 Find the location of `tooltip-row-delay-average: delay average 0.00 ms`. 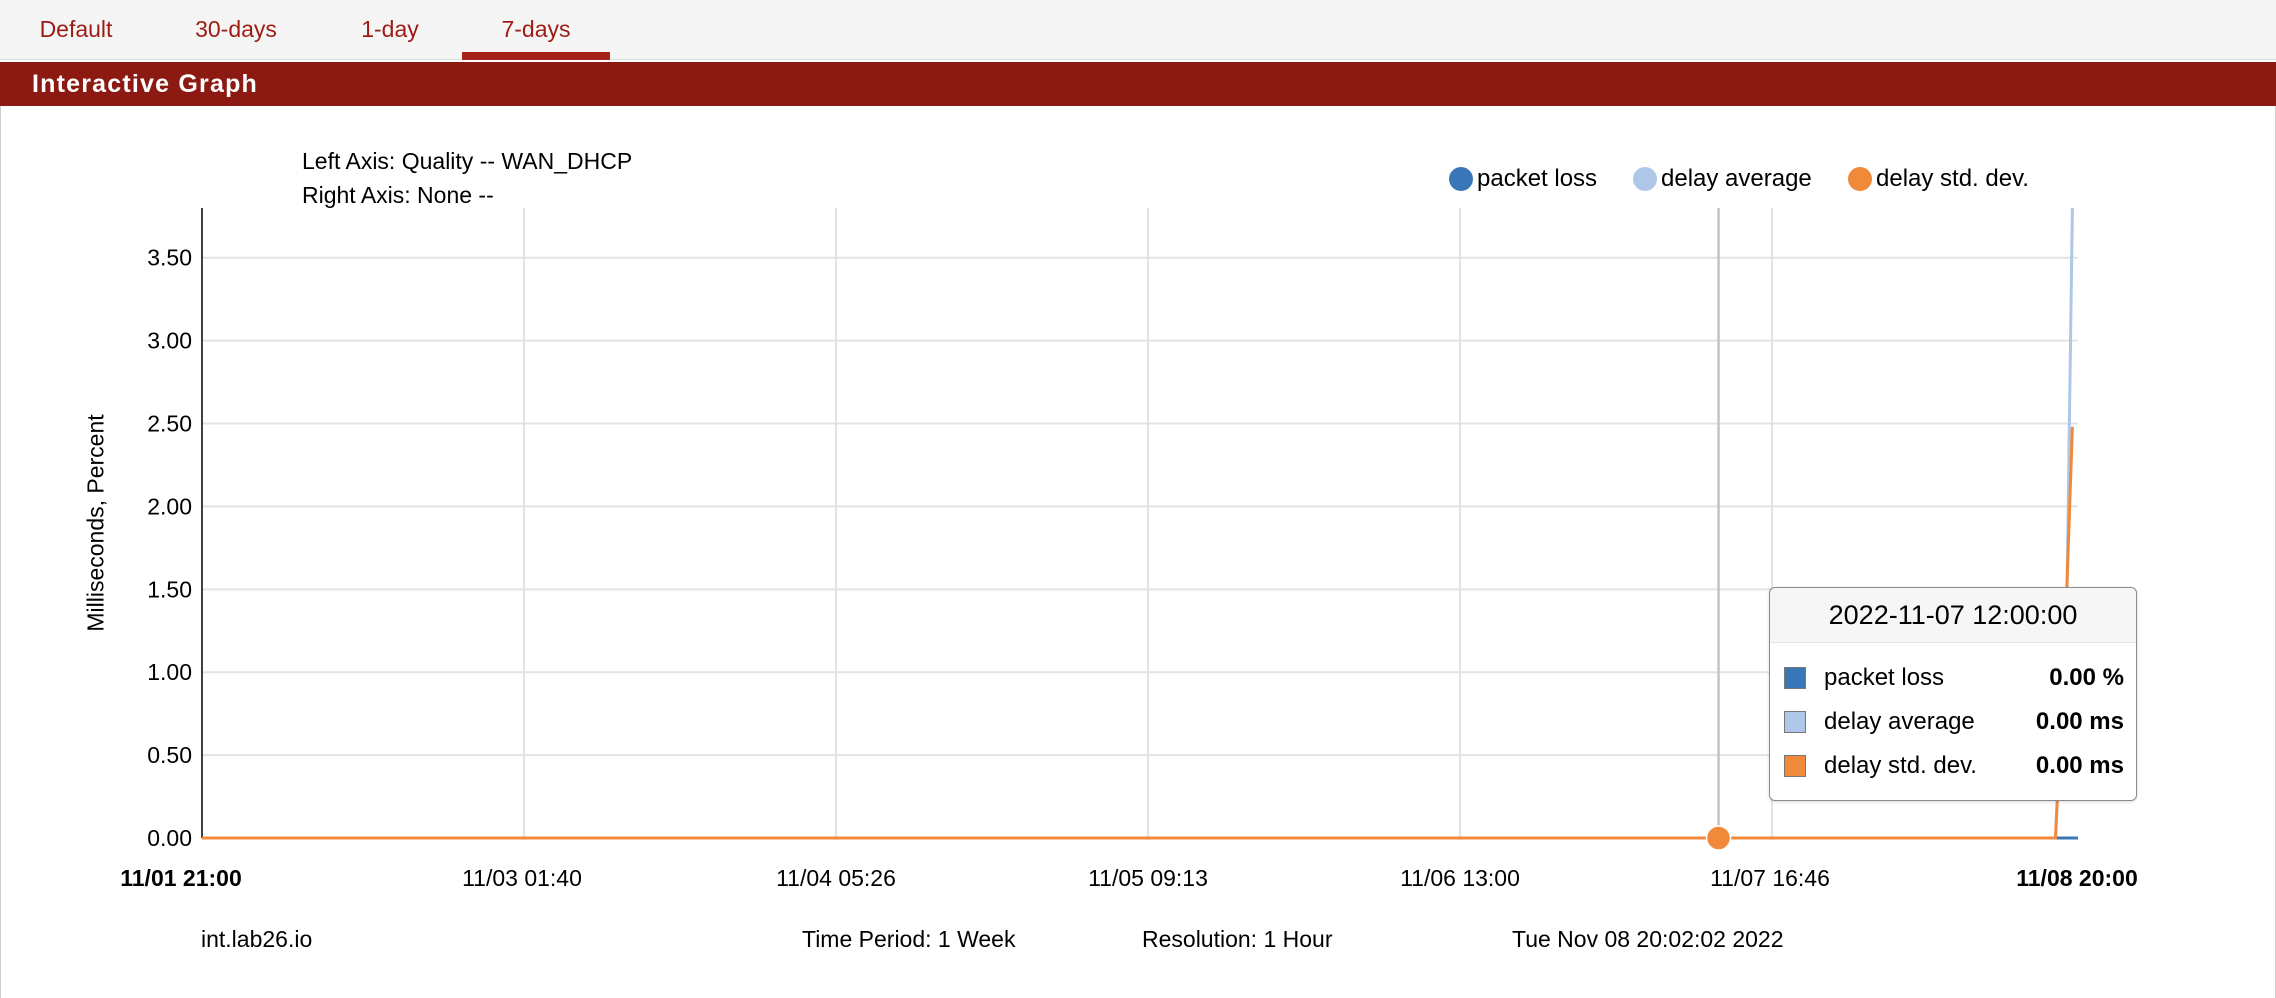

tooltip-row-delay-average: delay average 0.00 ms is located at coordinates (1954, 722).